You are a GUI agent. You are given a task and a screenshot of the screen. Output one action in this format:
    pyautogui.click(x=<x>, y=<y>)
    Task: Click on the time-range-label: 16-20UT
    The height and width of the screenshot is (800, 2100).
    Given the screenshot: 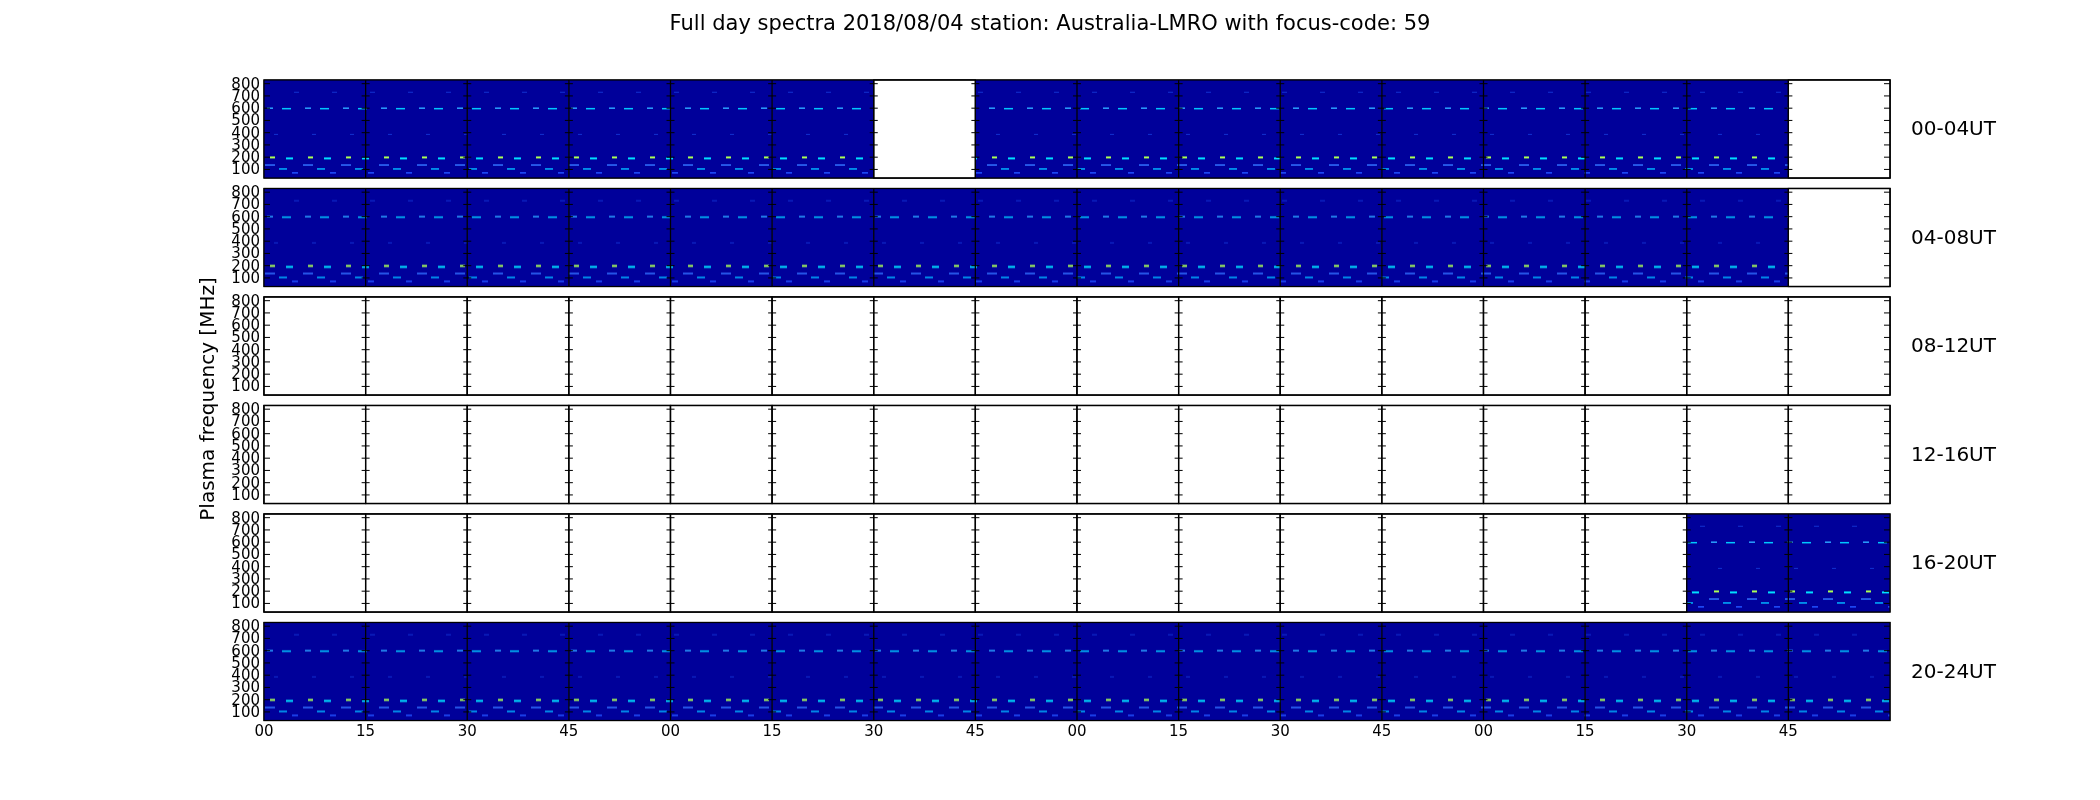 What is the action you would take?
    pyautogui.click(x=1953, y=562)
    